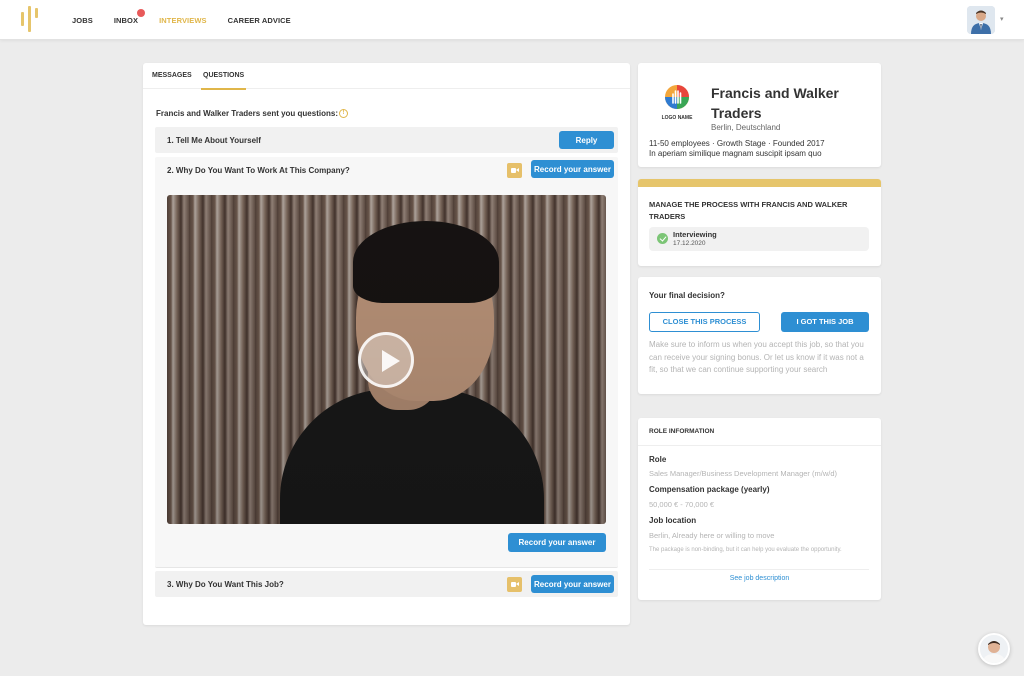 Image resolution: width=1024 pixels, height=676 pixels. What do you see at coordinates (183, 20) in the screenshot?
I see `nav-interviews: INTERVIEWS` at bounding box center [183, 20].